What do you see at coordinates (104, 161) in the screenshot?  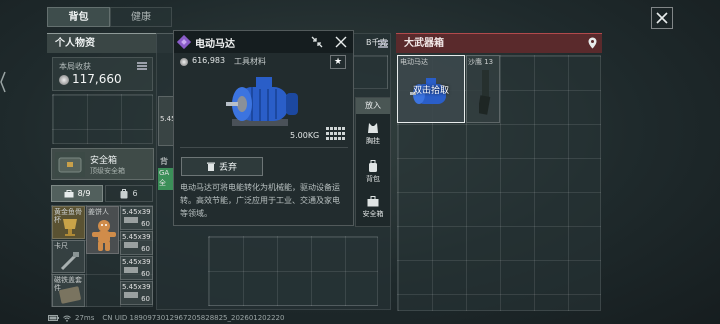 I see `secure-box-title: 安全箱` at bounding box center [104, 161].